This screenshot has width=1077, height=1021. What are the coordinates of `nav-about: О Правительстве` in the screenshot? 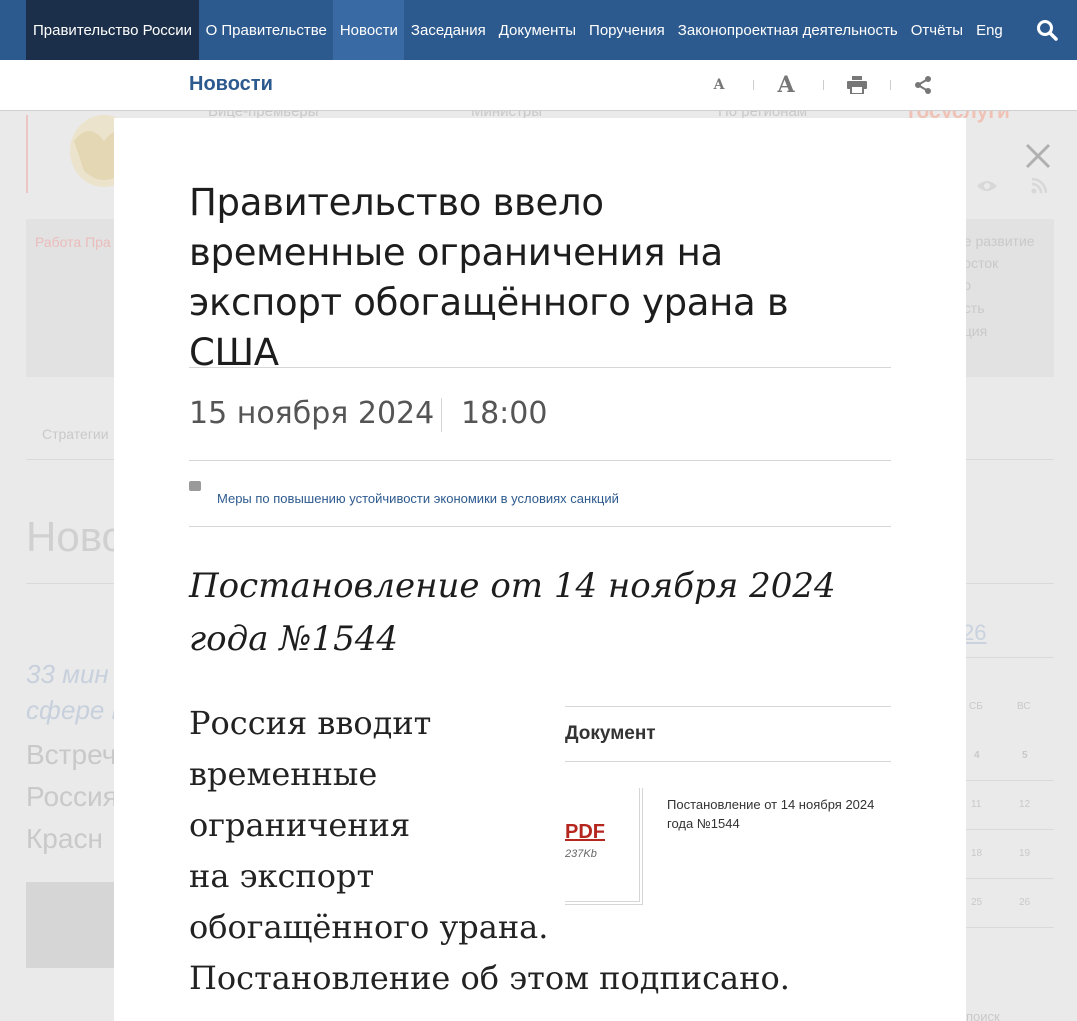 It's located at (266, 30).